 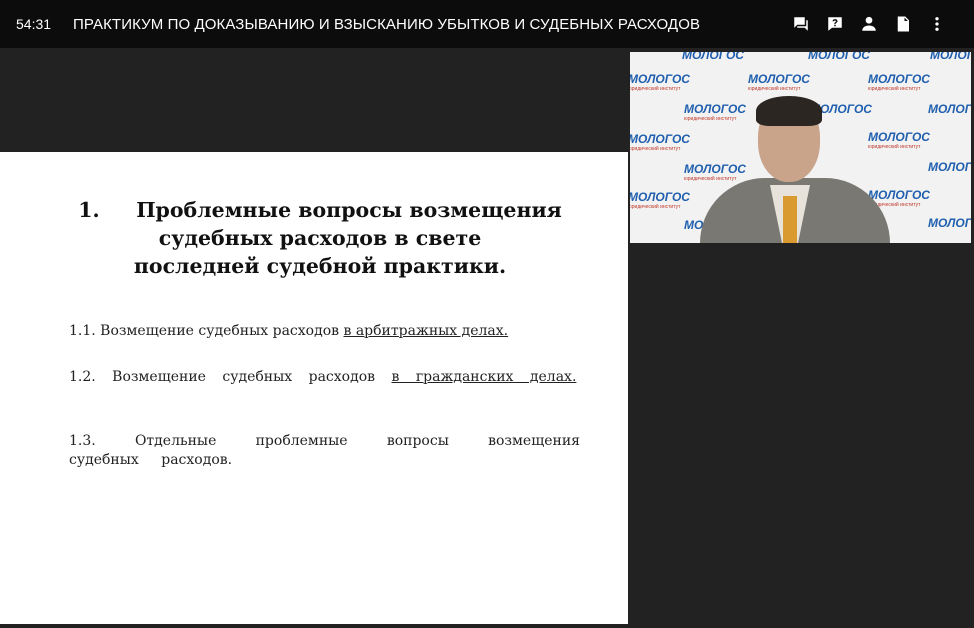 What do you see at coordinates (789, 111) in the screenshot?
I see `speaker-hair` at bounding box center [789, 111].